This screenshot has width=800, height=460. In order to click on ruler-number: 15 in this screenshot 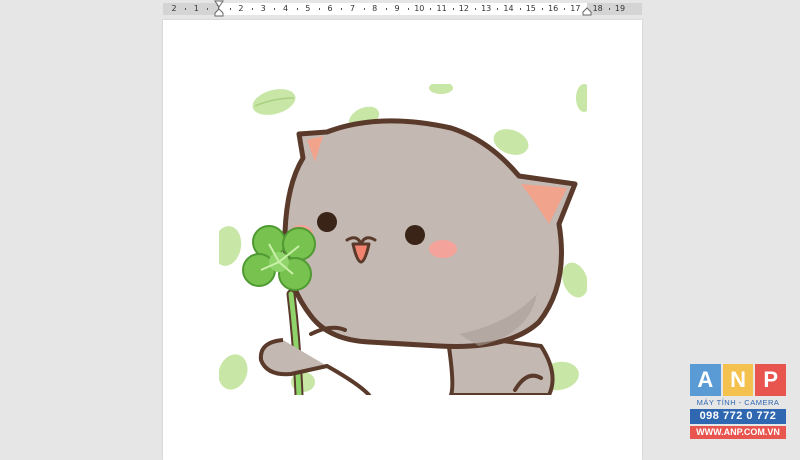, I will do `click(530, 8)`.